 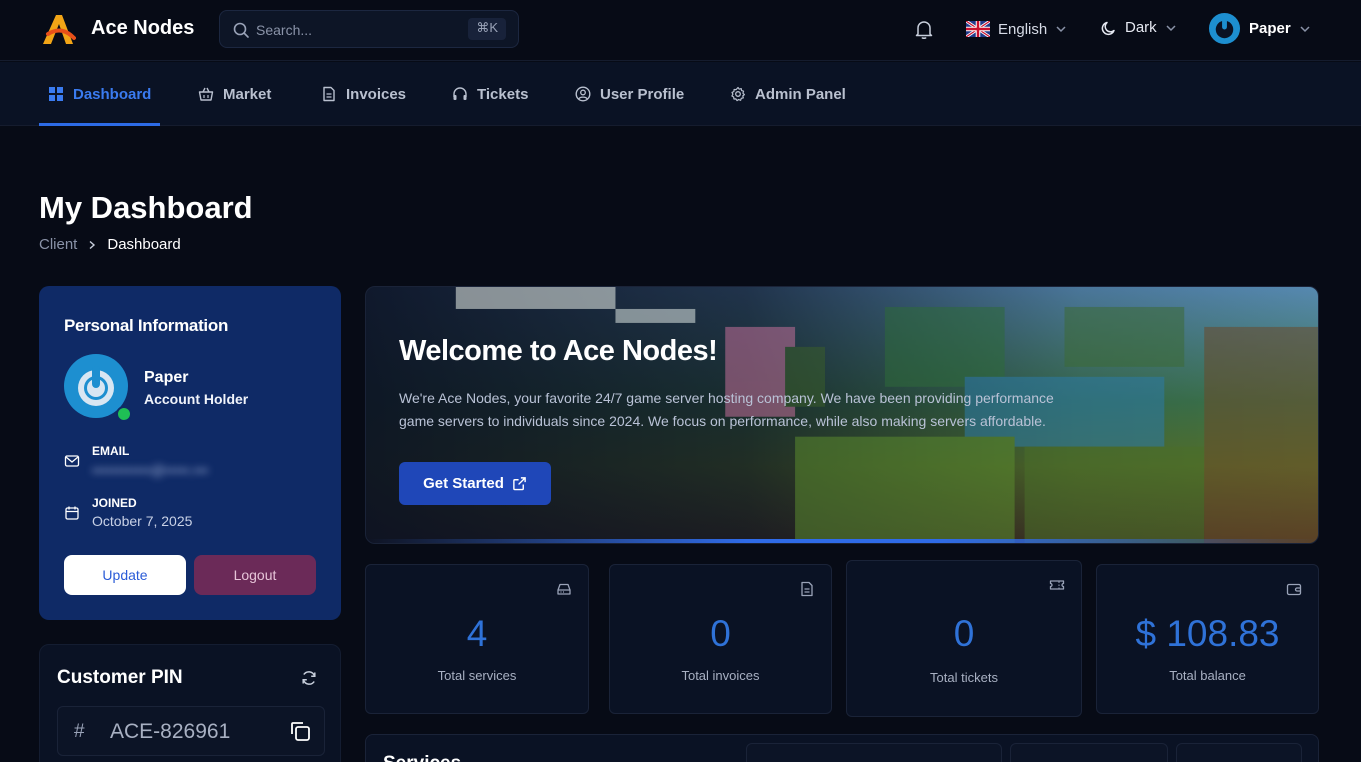 What do you see at coordinates (166, 377) in the screenshot?
I see `profile-name: Paper` at bounding box center [166, 377].